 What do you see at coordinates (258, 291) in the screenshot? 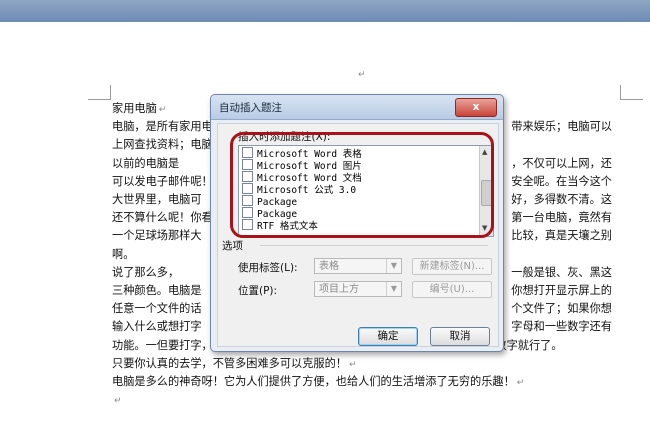
I see `position-label: 位置(P):` at bounding box center [258, 291].